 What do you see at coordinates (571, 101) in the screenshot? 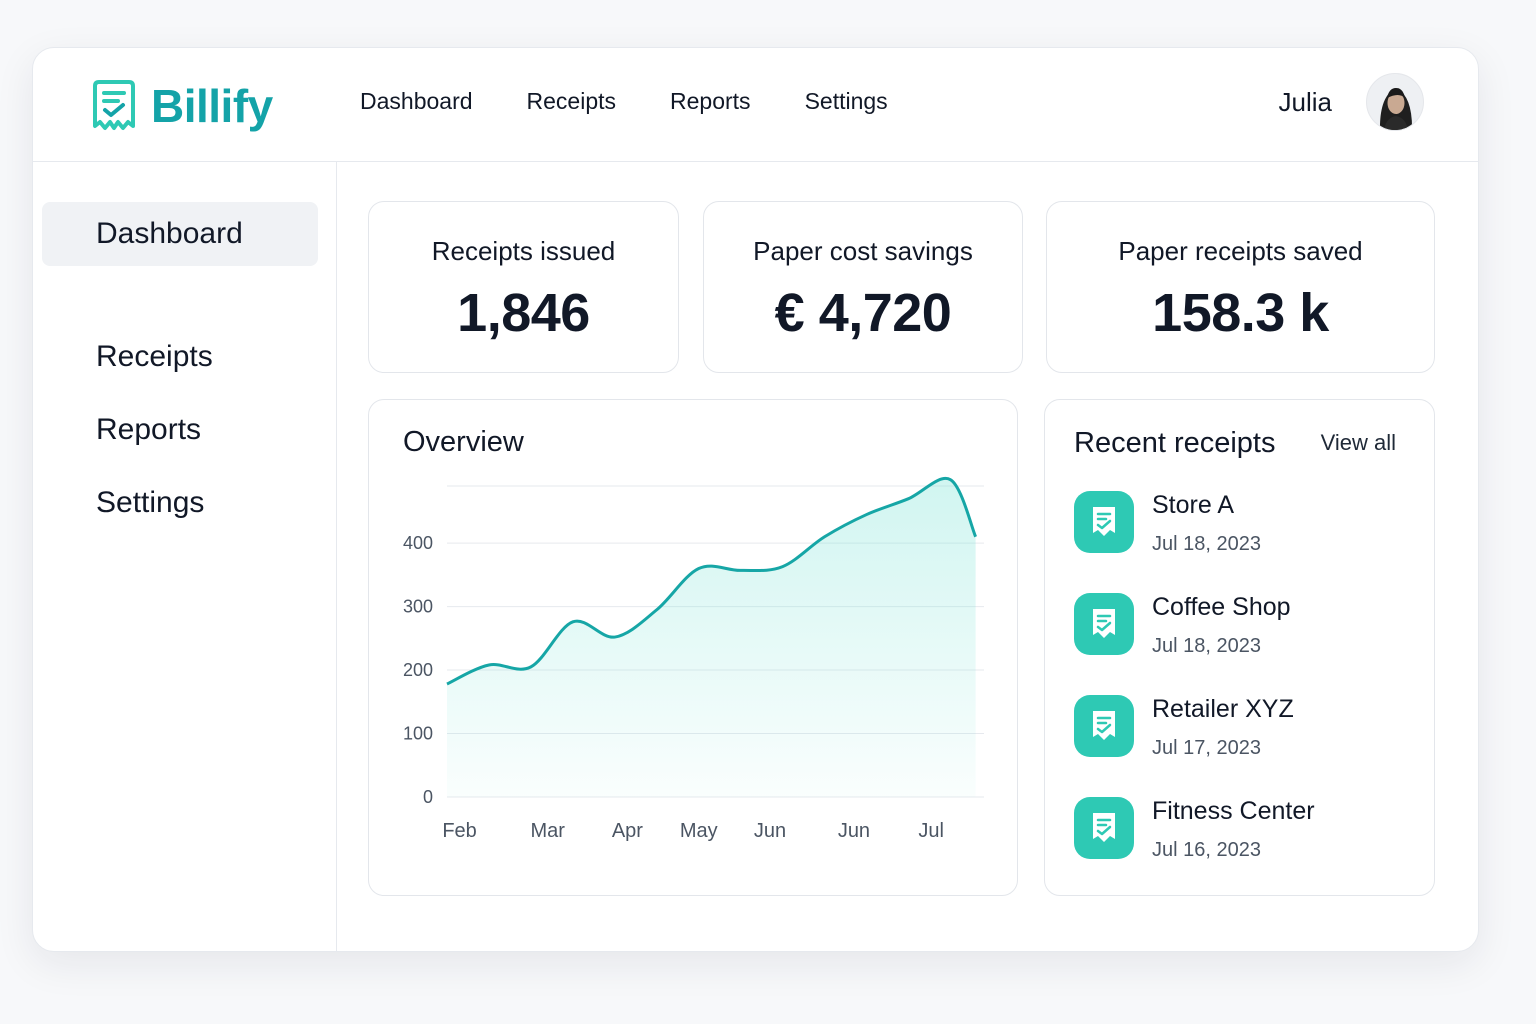
I see `topnav-item-receipts: Receipts` at bounding box center [571, 101].